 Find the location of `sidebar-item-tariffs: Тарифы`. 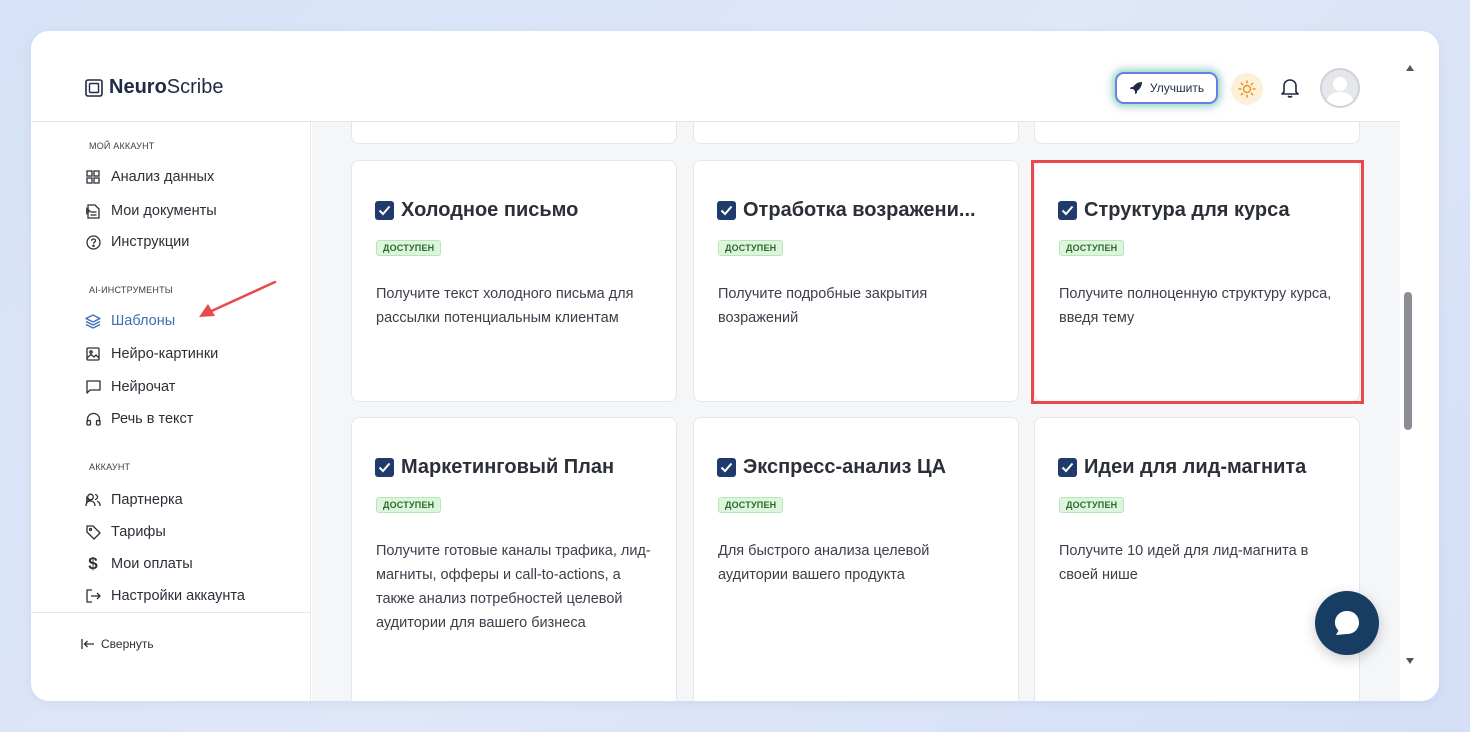

sidebar-item-tariffs: Тарифы is located at coordinates (125, 532).